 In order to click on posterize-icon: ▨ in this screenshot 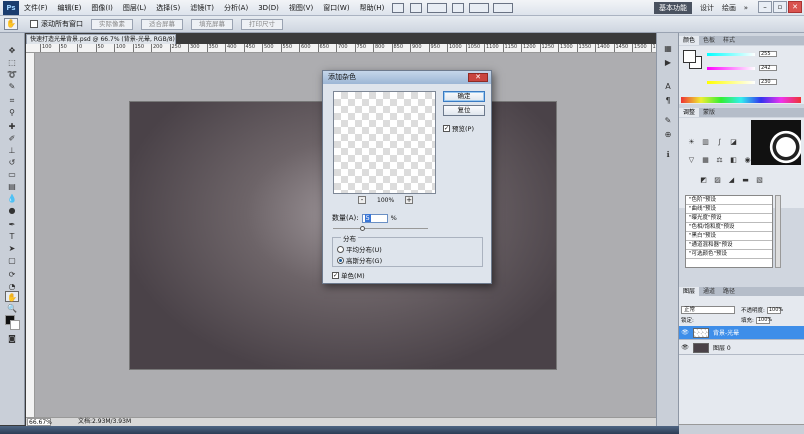, I will do `click(717, 180)`.